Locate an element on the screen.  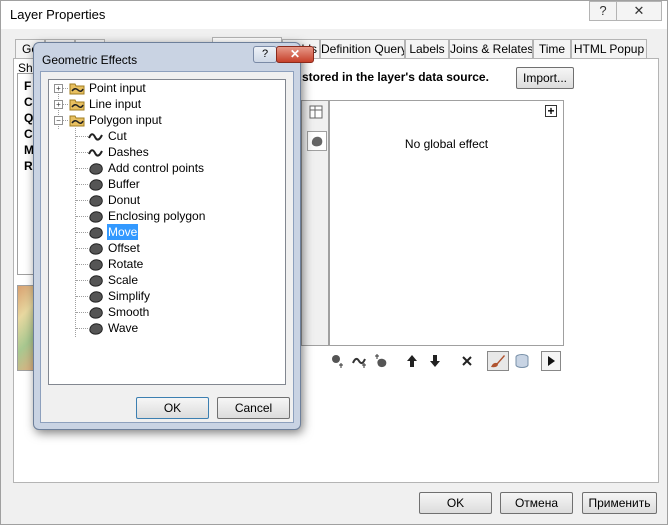
window-title: Layer Properties is located at coordinates (58, 14).